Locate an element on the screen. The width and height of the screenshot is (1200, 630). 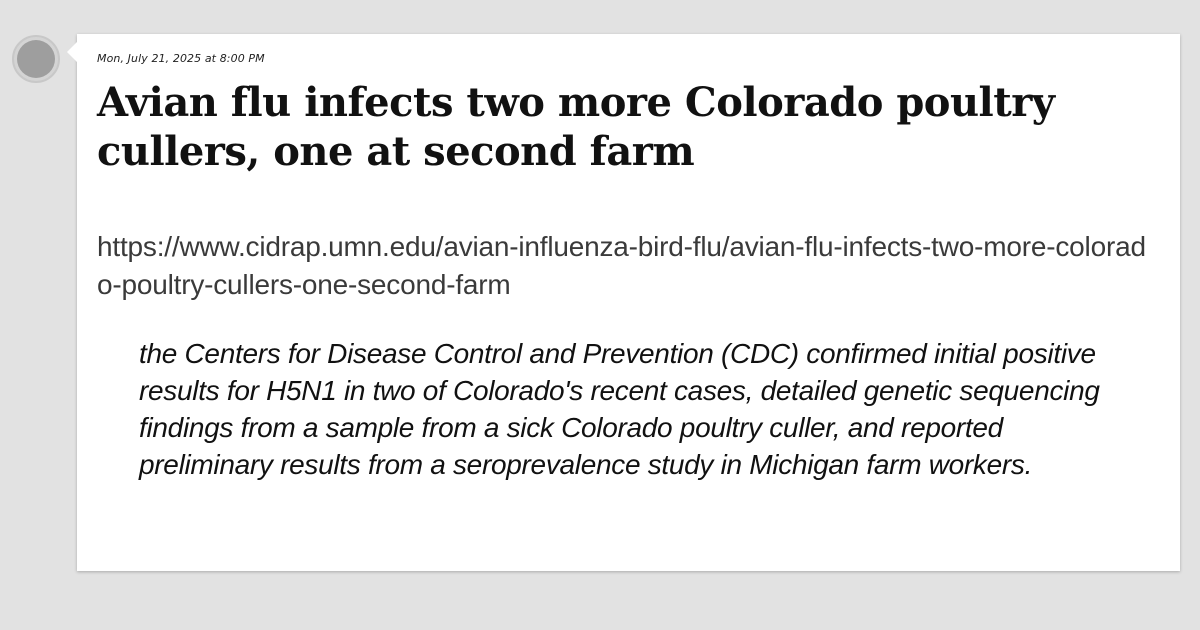
post-timestamp: Mon, July 21, 2025 at 8:00 PM is located at coordinates (181, 58).